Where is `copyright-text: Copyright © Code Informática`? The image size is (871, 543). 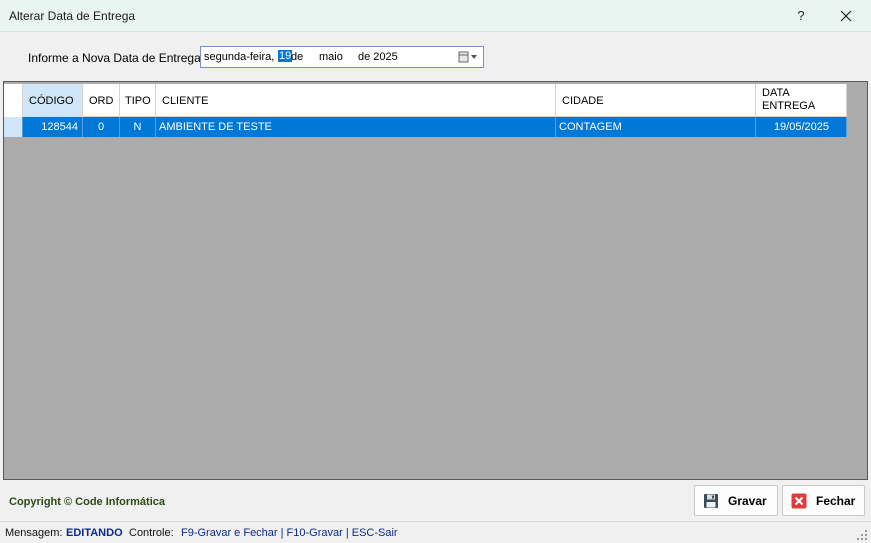 copyright-text: Copyright © Code Informática is located at coordinates (87, 502).